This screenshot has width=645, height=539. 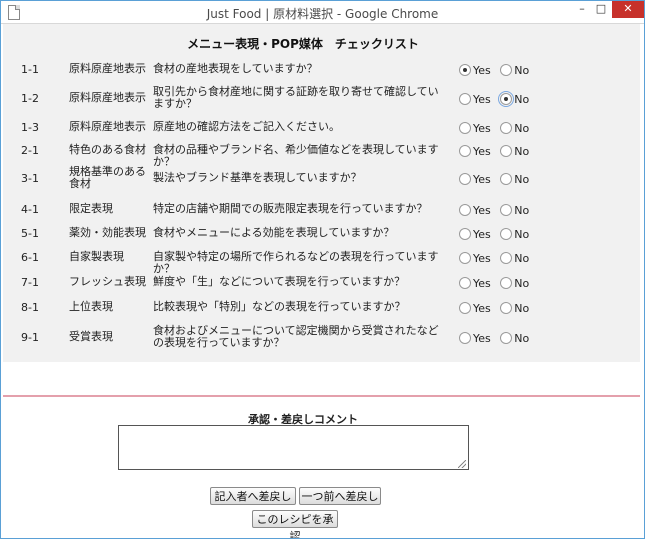 What do you see at coordinates (601, 9) in the screenshot?
I see `maximize-button: □` at bounding box center [601, 9].